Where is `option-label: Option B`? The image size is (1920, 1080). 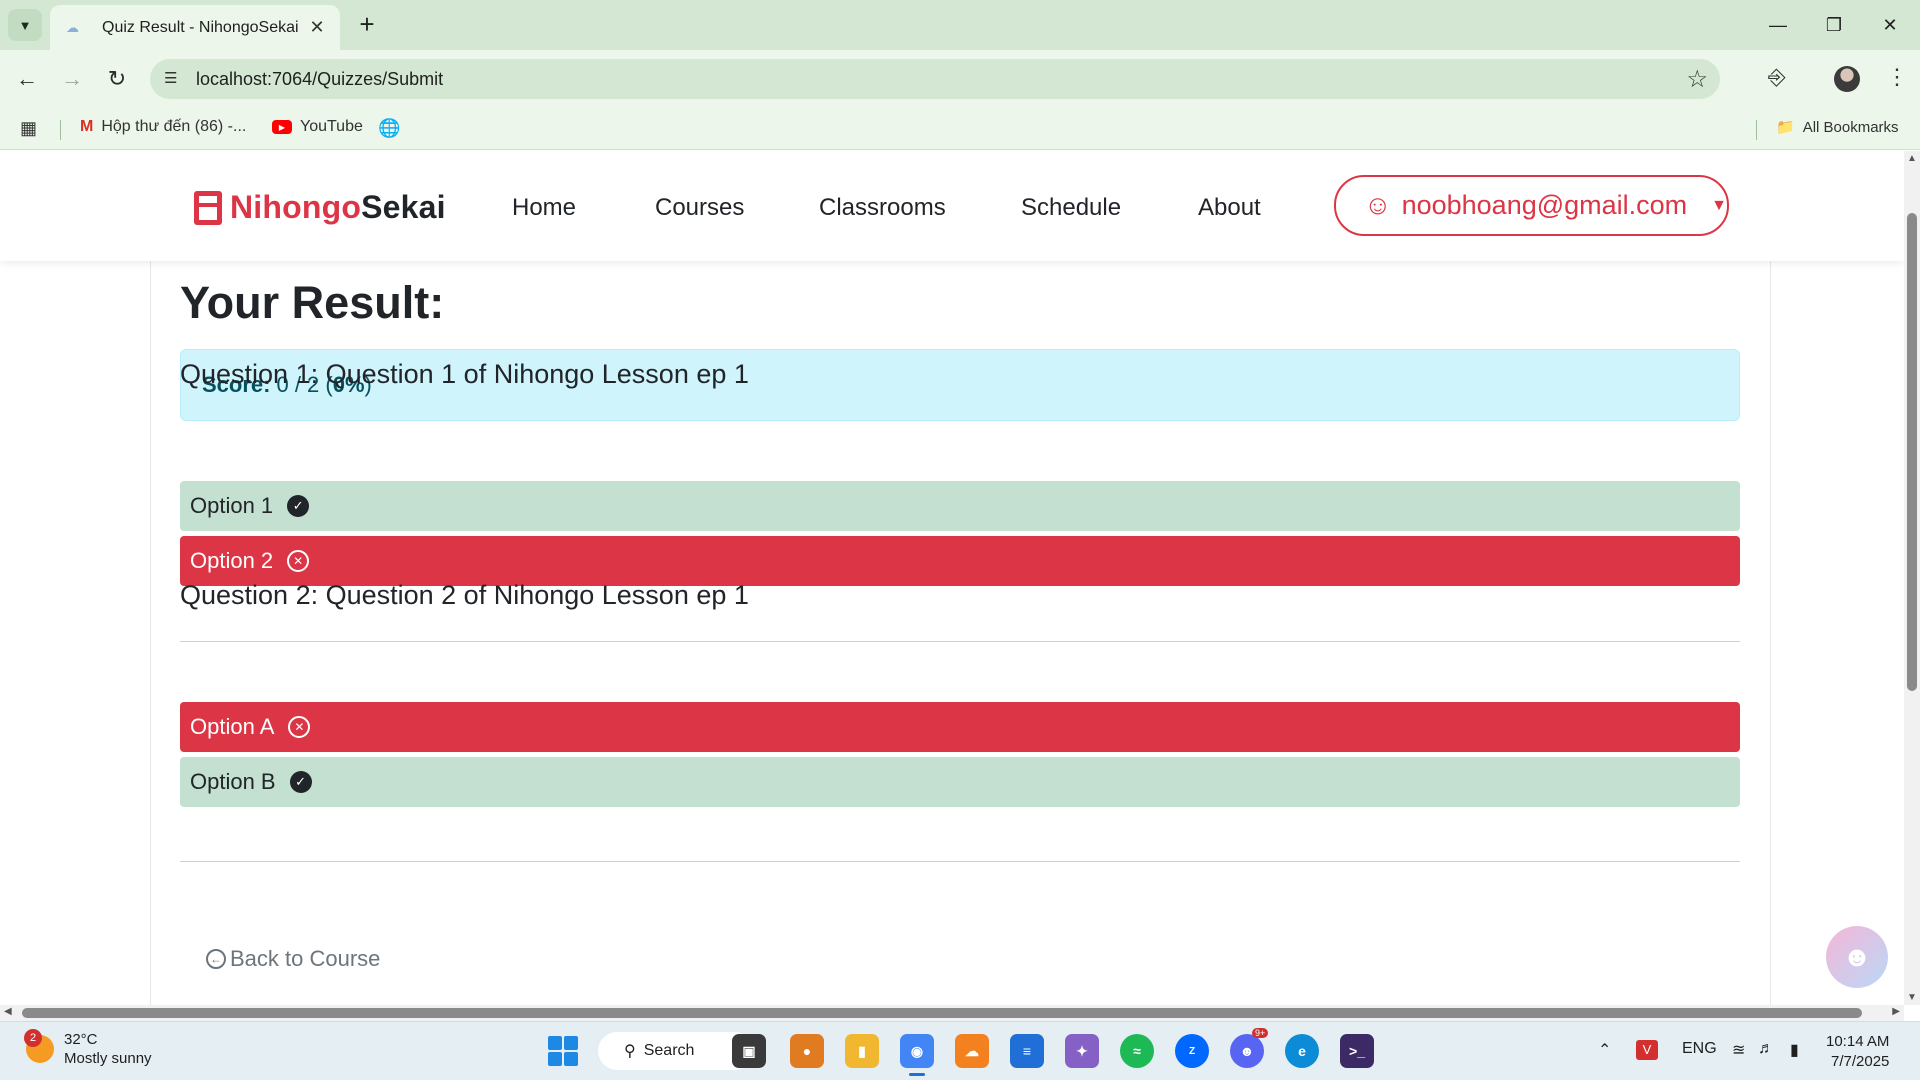 option-label: Option B is located at coordinates (233, 781).